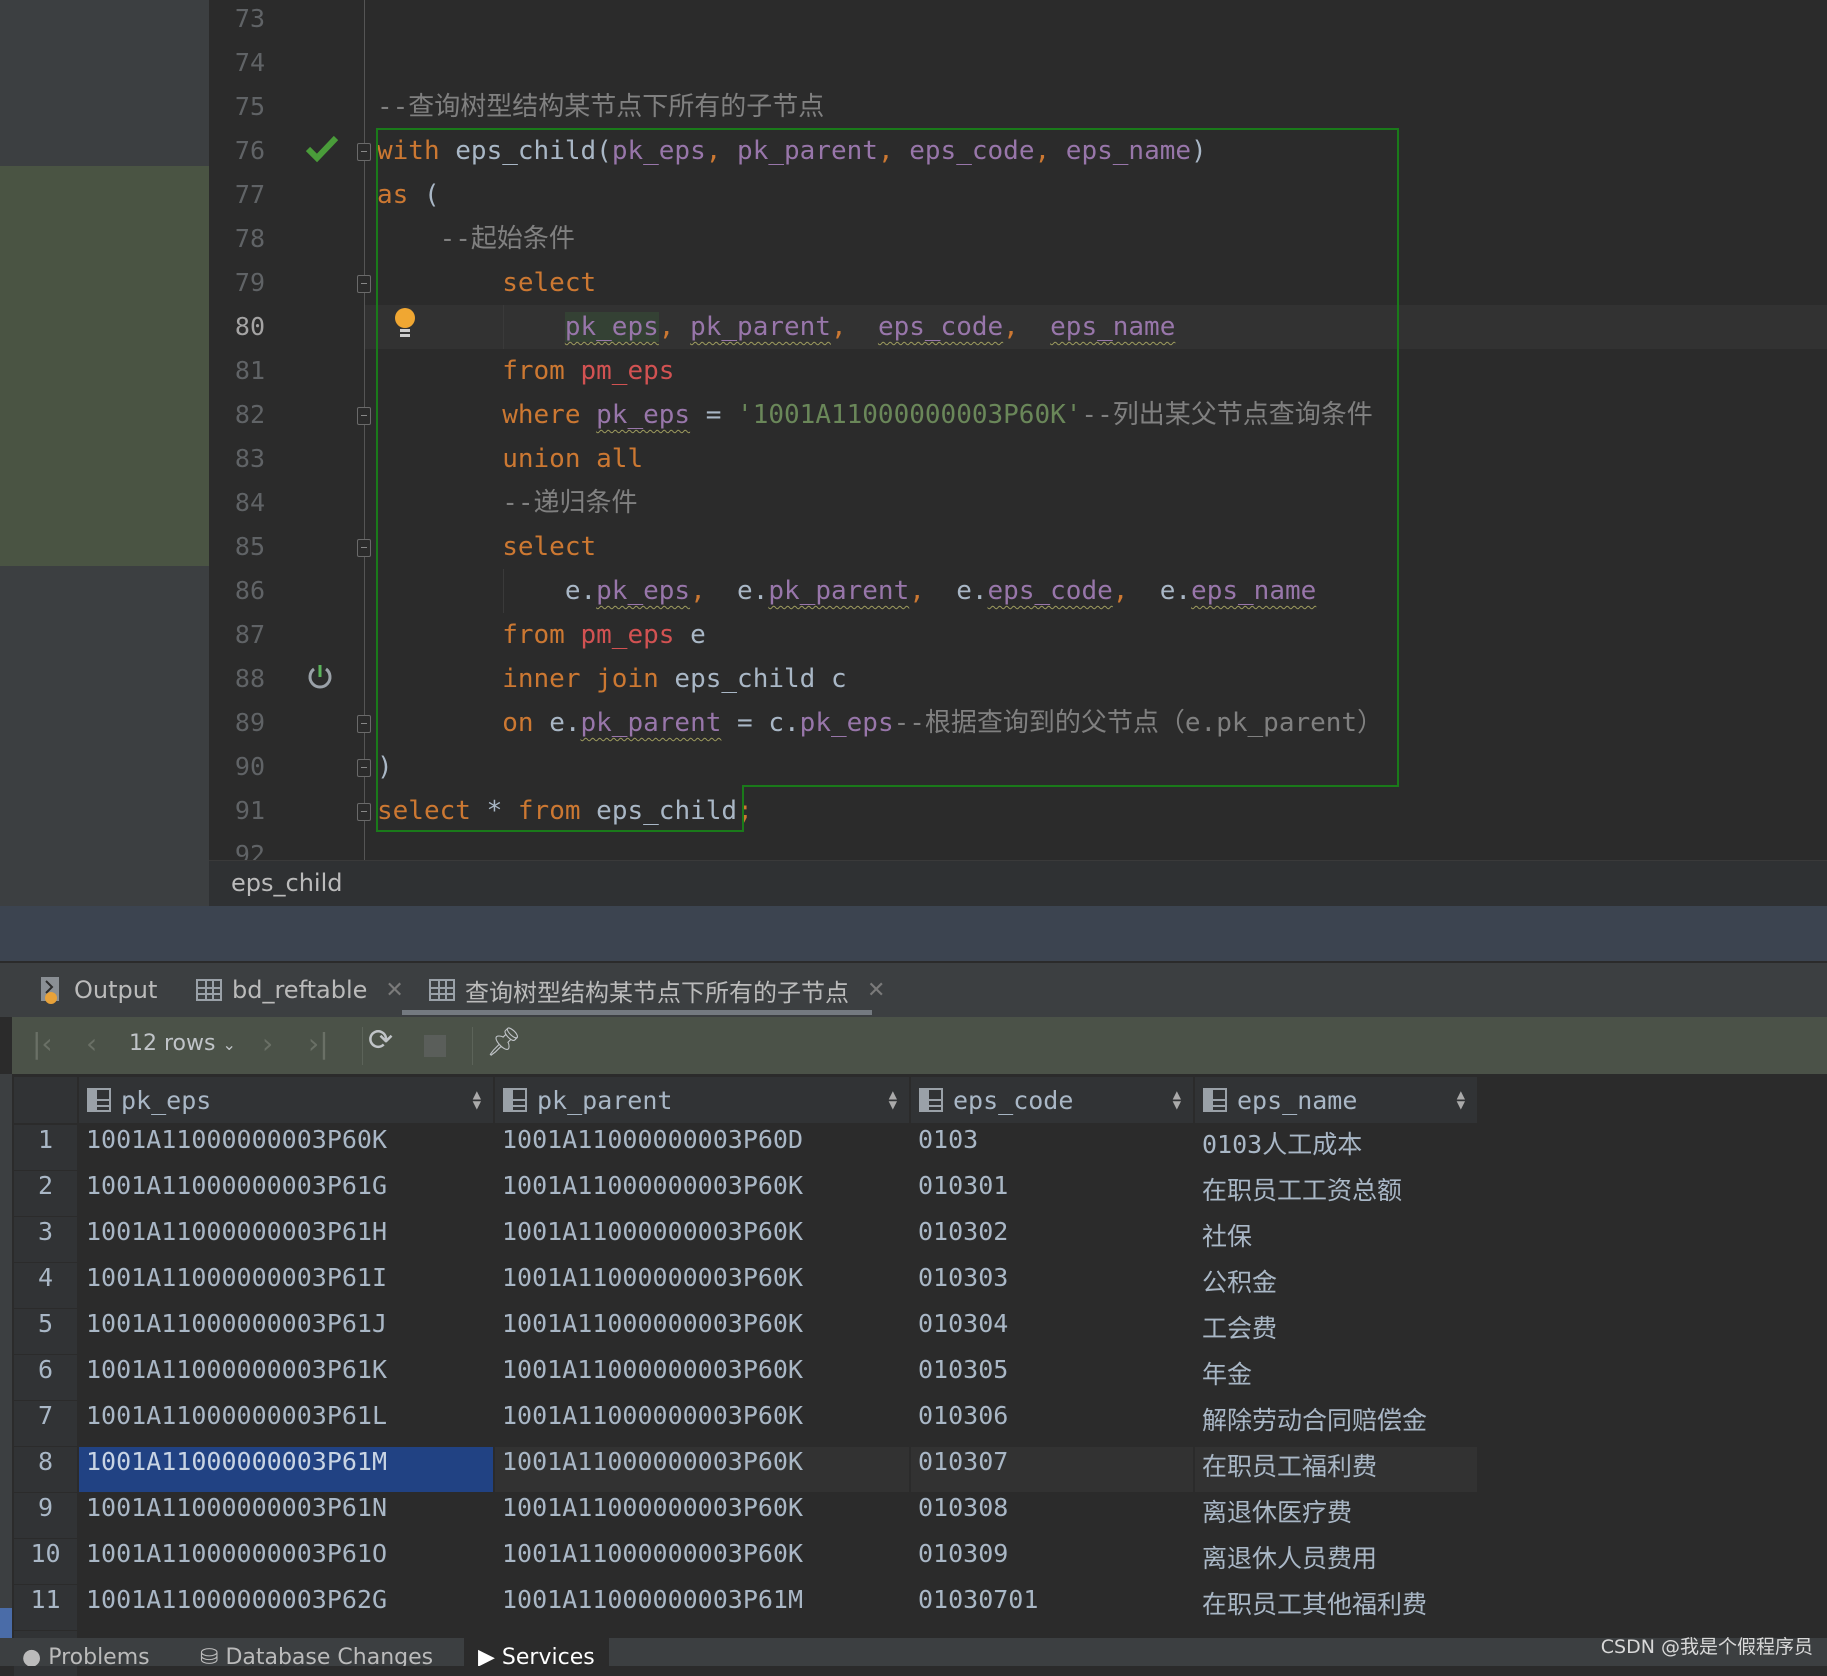 The image size is (1827, 1676). I want to click on column-header-label: eps_code, so click(1013, 1100).